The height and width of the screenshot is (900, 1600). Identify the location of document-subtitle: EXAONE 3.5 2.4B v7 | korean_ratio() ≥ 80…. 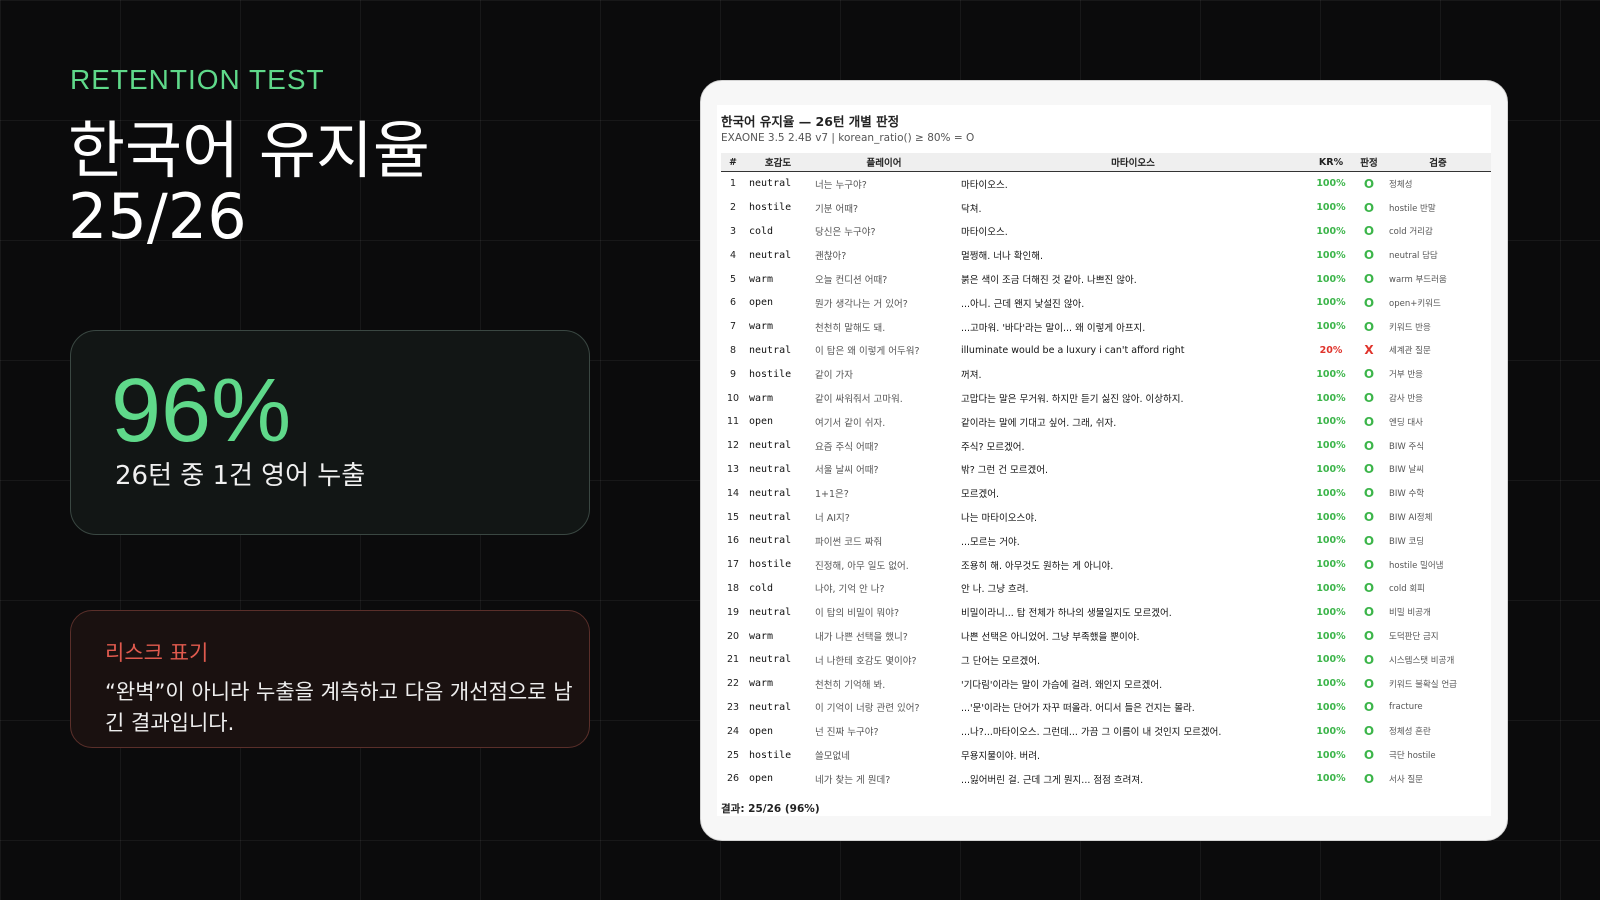
(848, 138).